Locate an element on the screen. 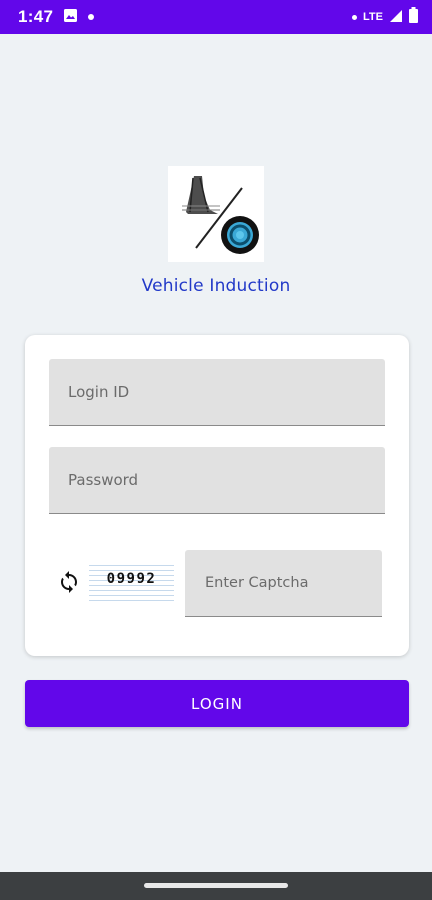 Image resolution: width=432 pixels, height=900 pixels. login-id-input is located at coordinates (217, 392).